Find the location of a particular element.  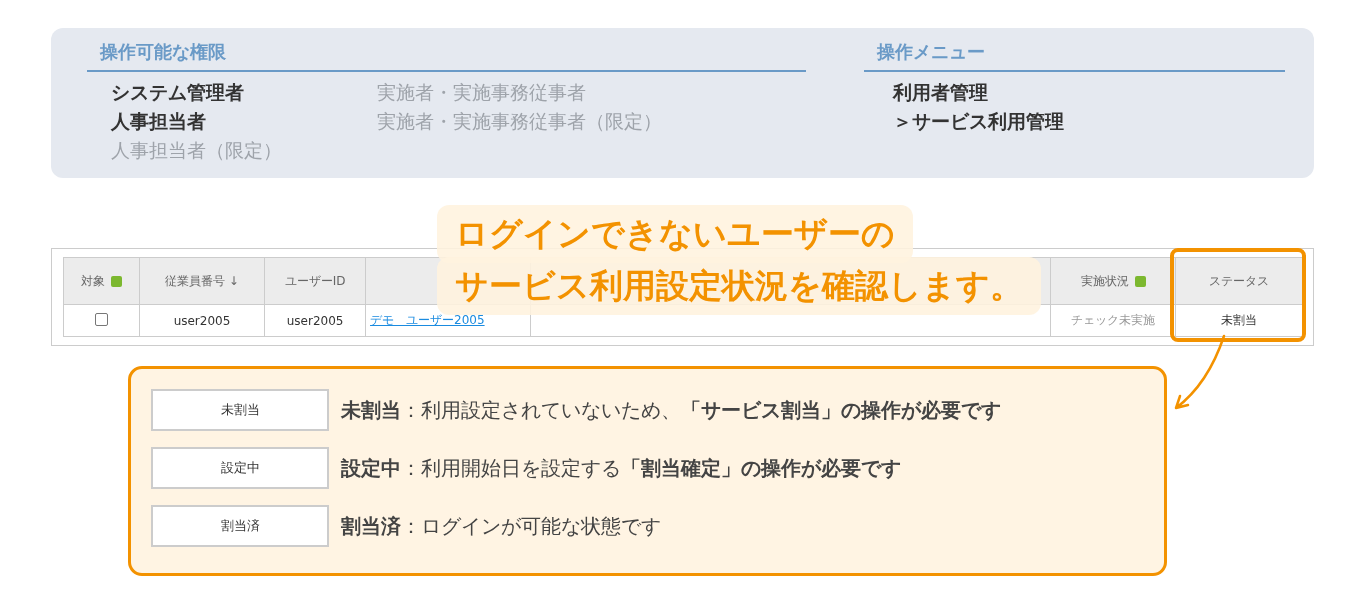

table-cell: チェック未実施 is located at coordinates (1113, 320).